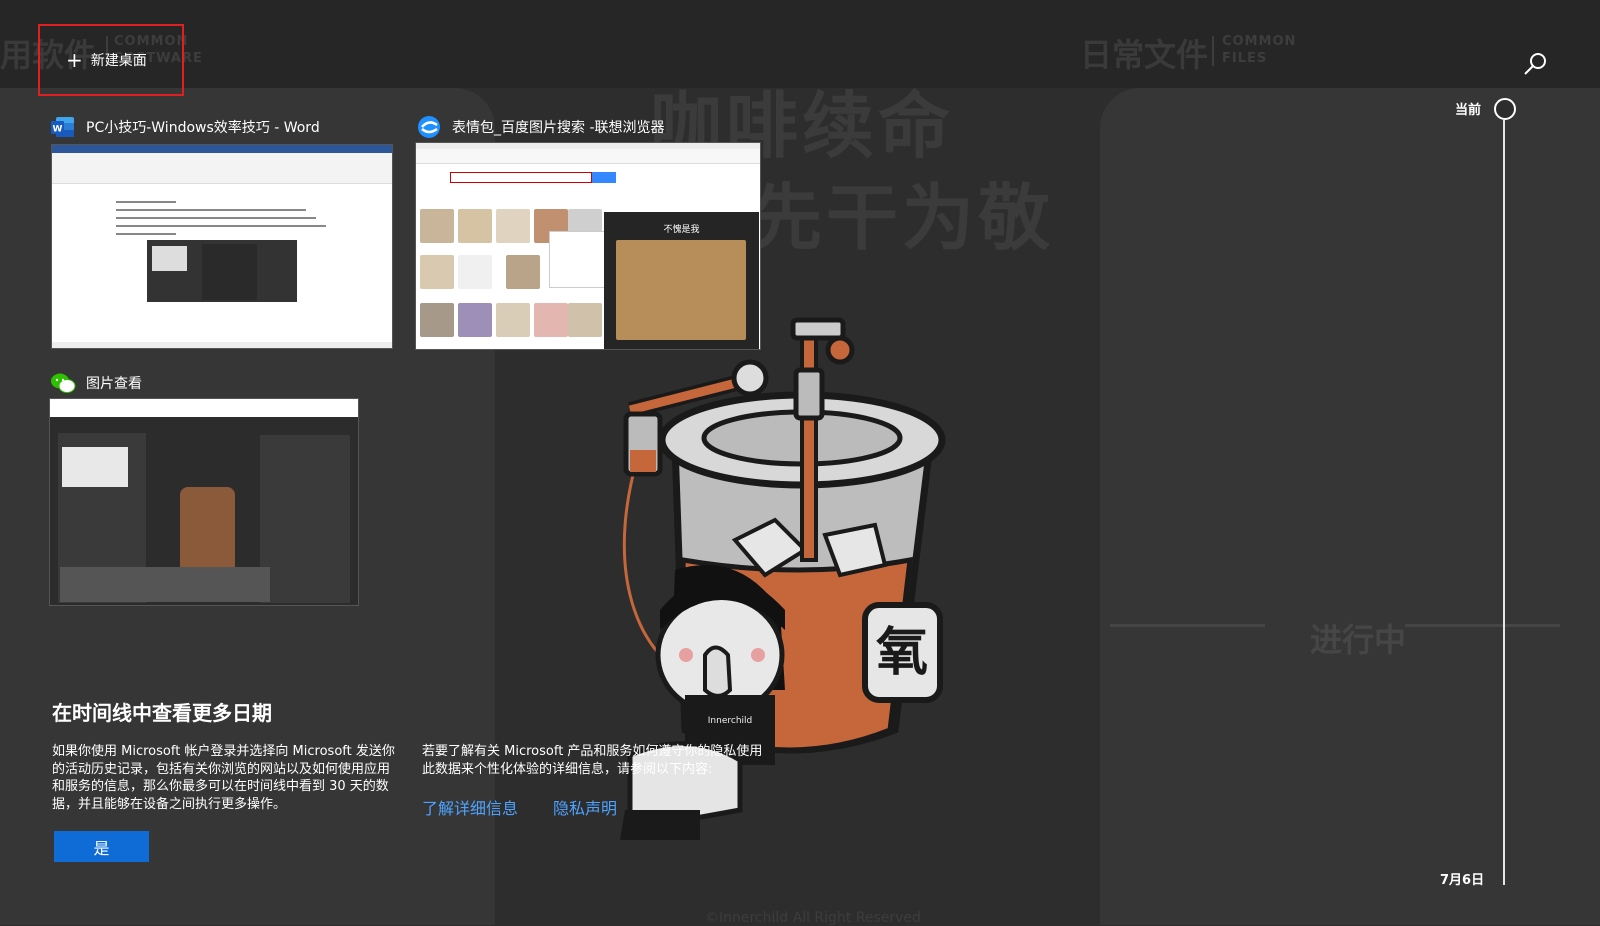 The height and width of the screenshot is (926, 1600). What do you see at coordinates (588, 156) in the screenshot?
I see `browser-addressbar` at bounding box center [588, 156].